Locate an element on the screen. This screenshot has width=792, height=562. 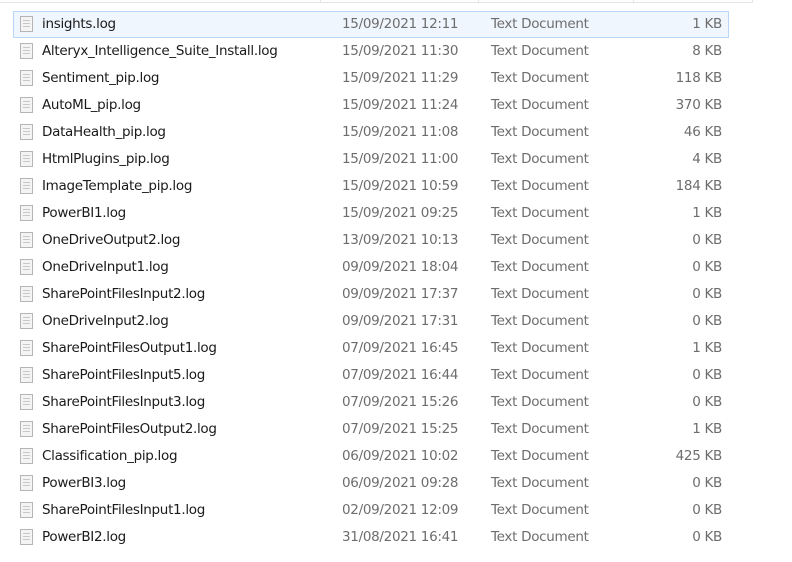
file-date-modified: 15/09/2021 11:29 is located at coordinates (400, 78).